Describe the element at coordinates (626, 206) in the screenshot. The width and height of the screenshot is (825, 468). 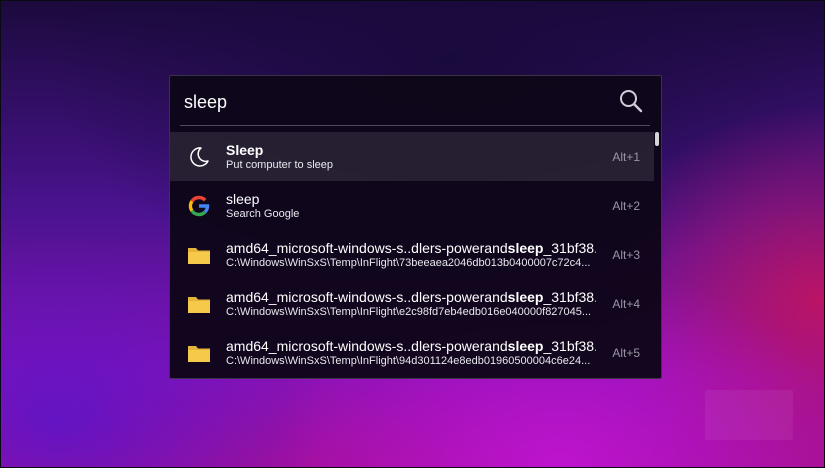
I see `result-shortcut: Alt+2` at that location.